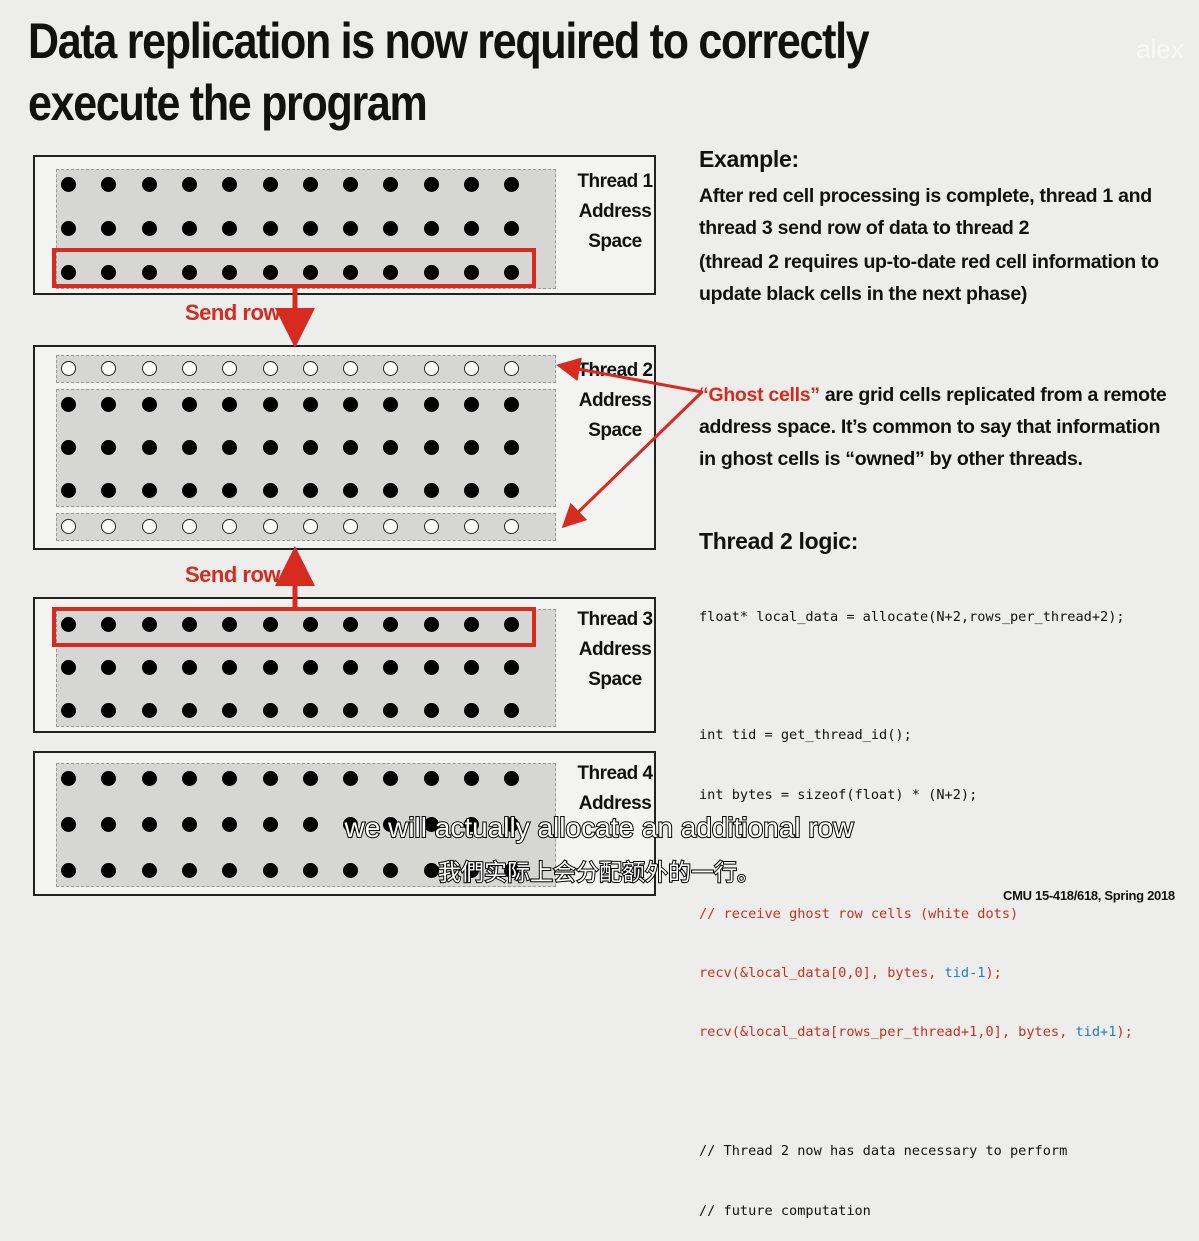  I want to click on code-line: recv(&local_data[0,0], bytes, tid-1);, so click(916, 974).